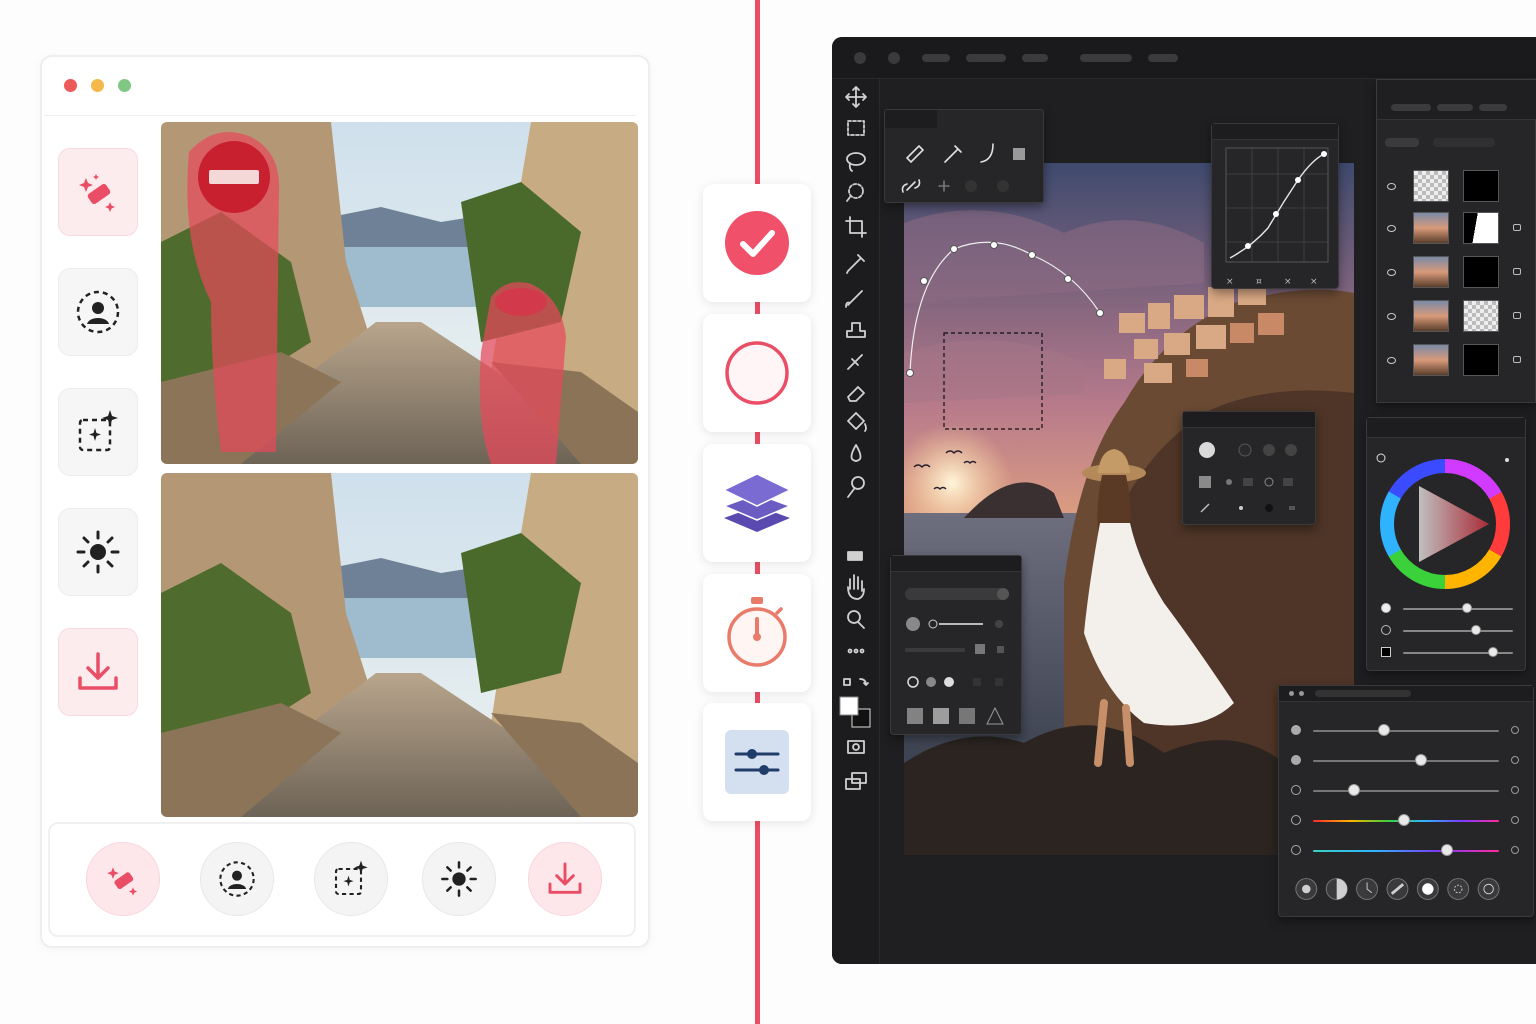 Image resolution: width=1536 pixels, height=1024 pixels. Describe the element at coordinates (953, 154) in the screenshot. I see `dropper-icon` at that location.